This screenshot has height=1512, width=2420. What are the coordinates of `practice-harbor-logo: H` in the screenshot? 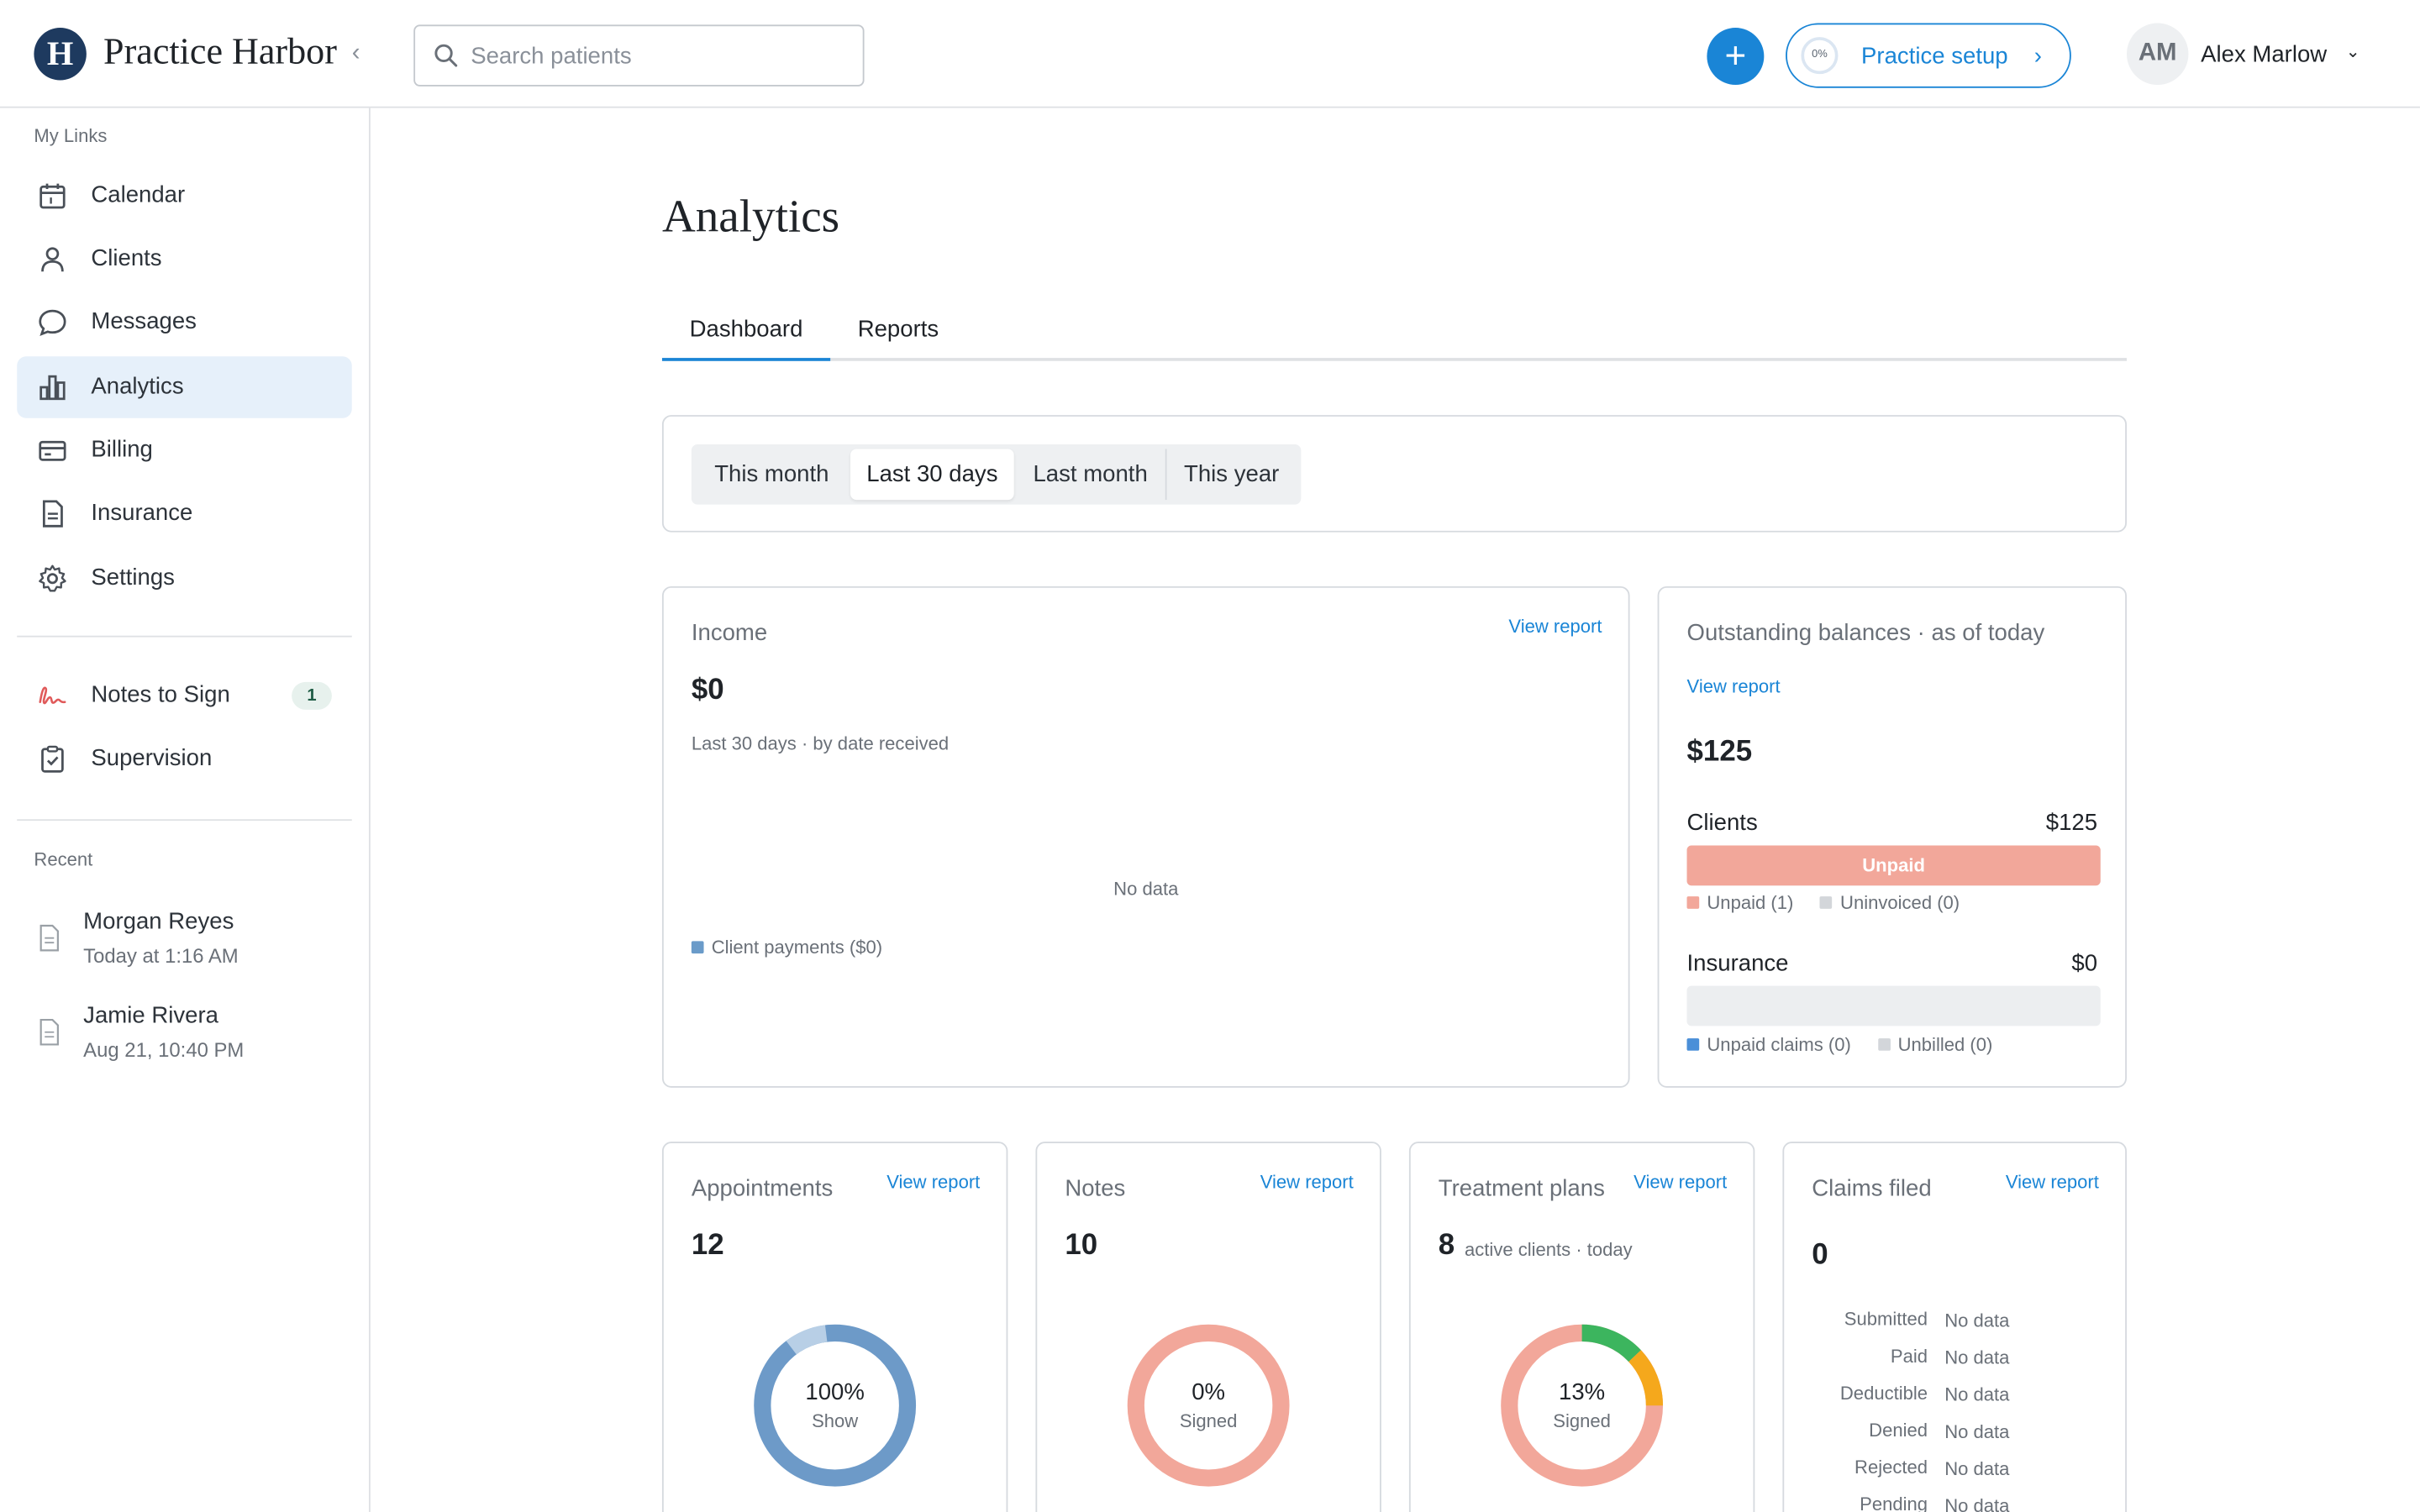 It's located at (60, 54).